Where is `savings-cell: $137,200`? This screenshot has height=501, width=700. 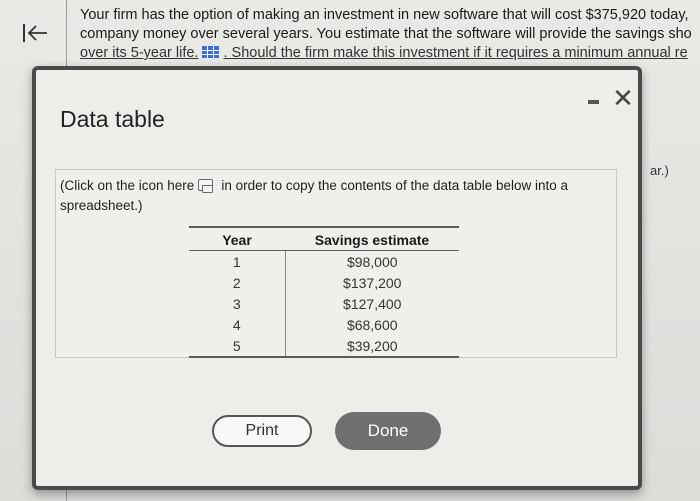 savings-cell: $137,200 is located at coordinates (372, 282).